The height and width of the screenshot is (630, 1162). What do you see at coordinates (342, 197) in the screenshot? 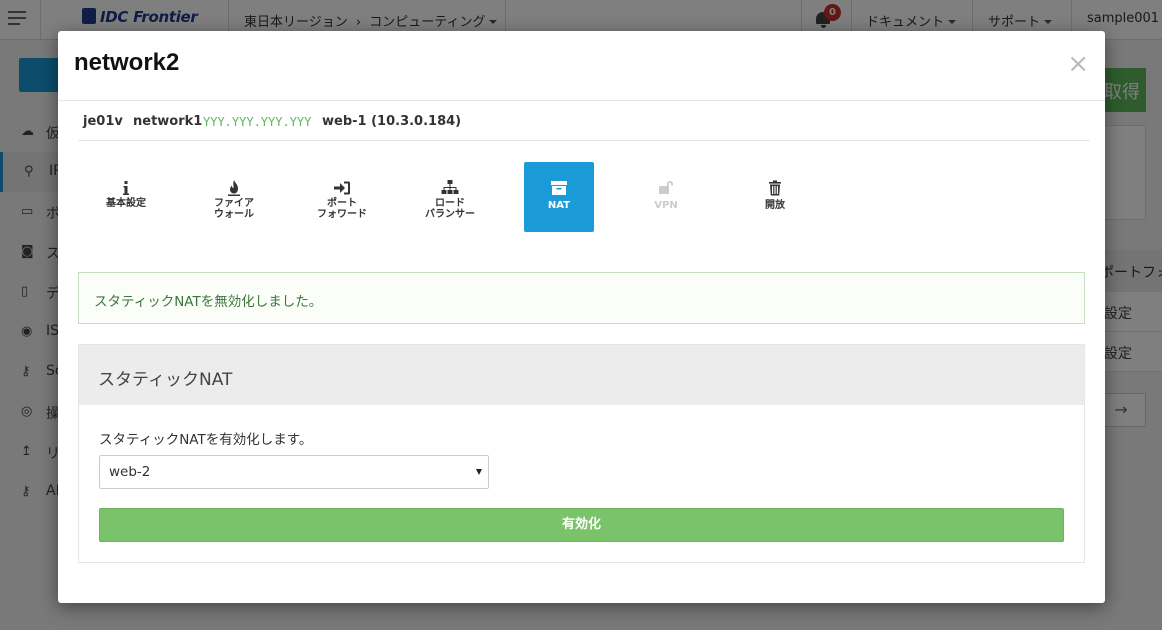
I see `tab-port-forward: ポート フォワード` at bounding box center [342, 197].